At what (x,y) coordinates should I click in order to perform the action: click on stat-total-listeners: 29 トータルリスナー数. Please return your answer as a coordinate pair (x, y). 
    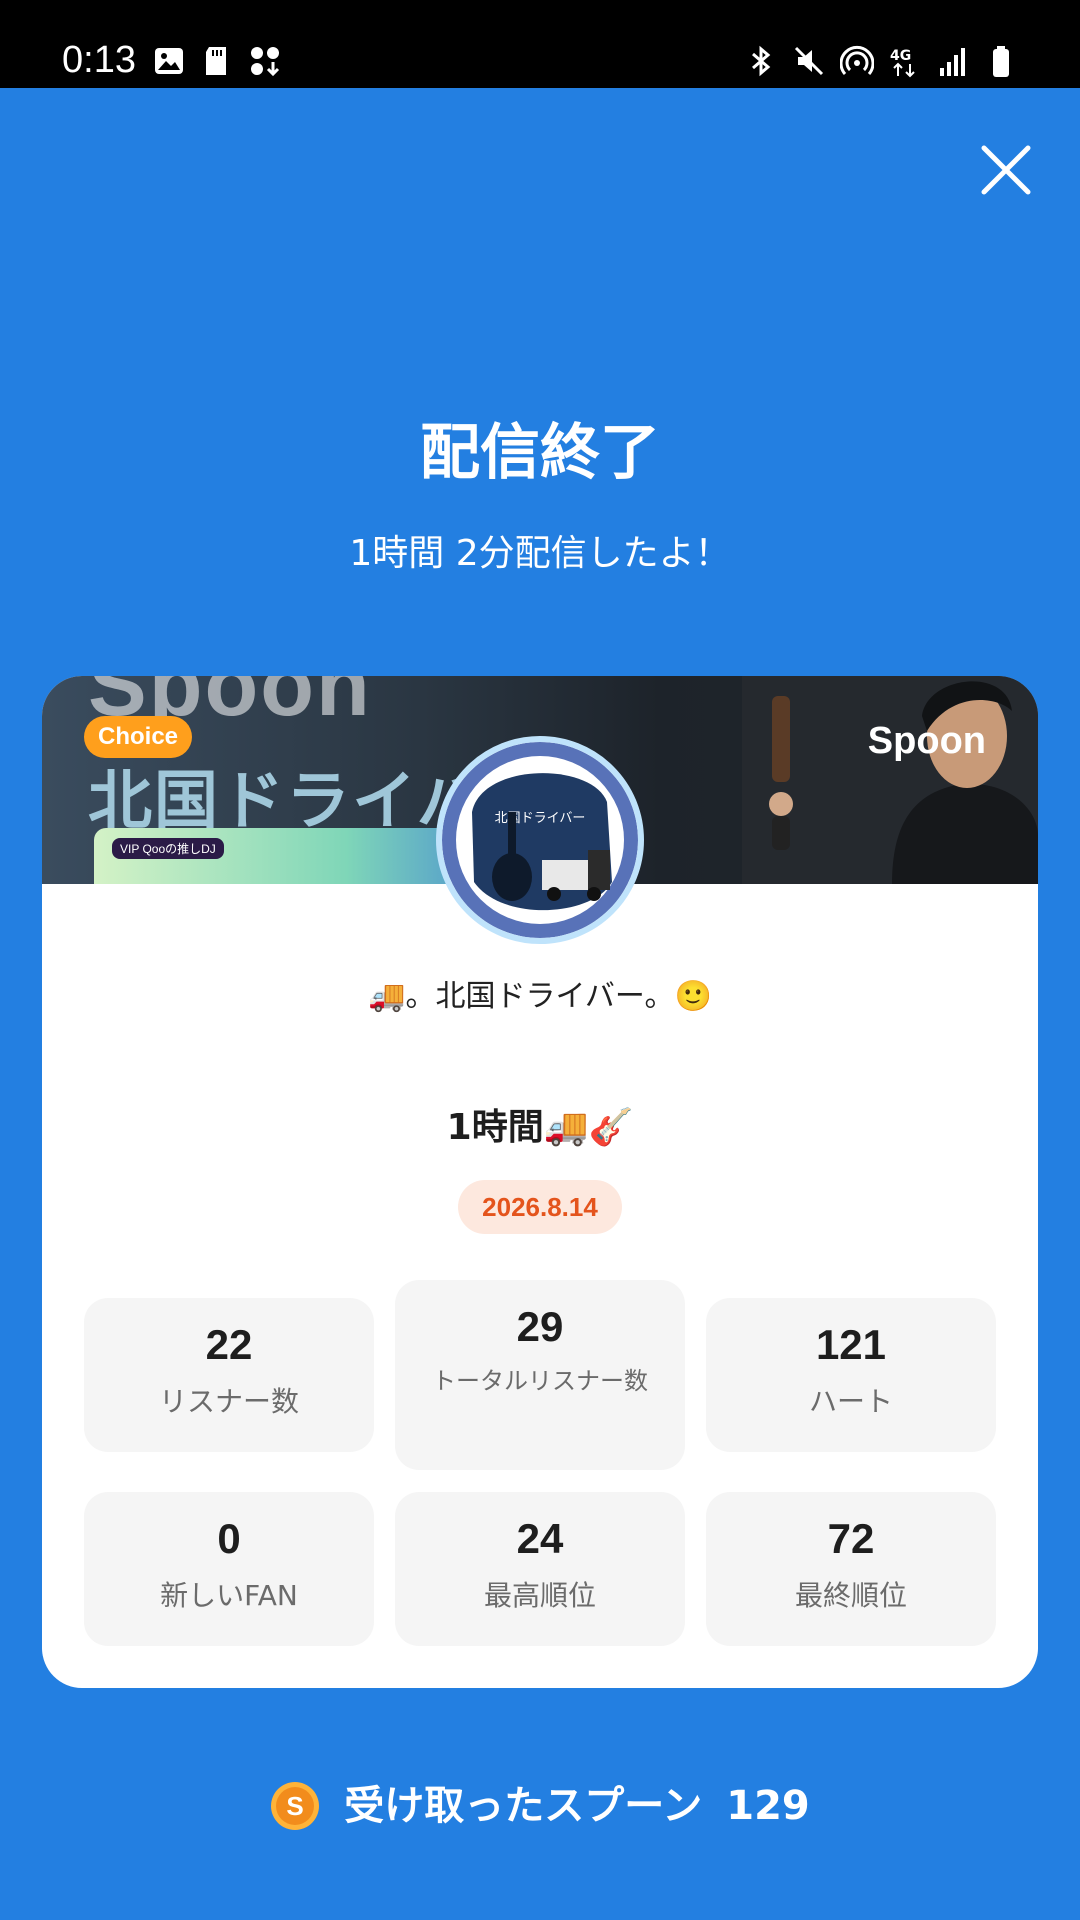
    Looking at the image, I should click on (540, 1375).